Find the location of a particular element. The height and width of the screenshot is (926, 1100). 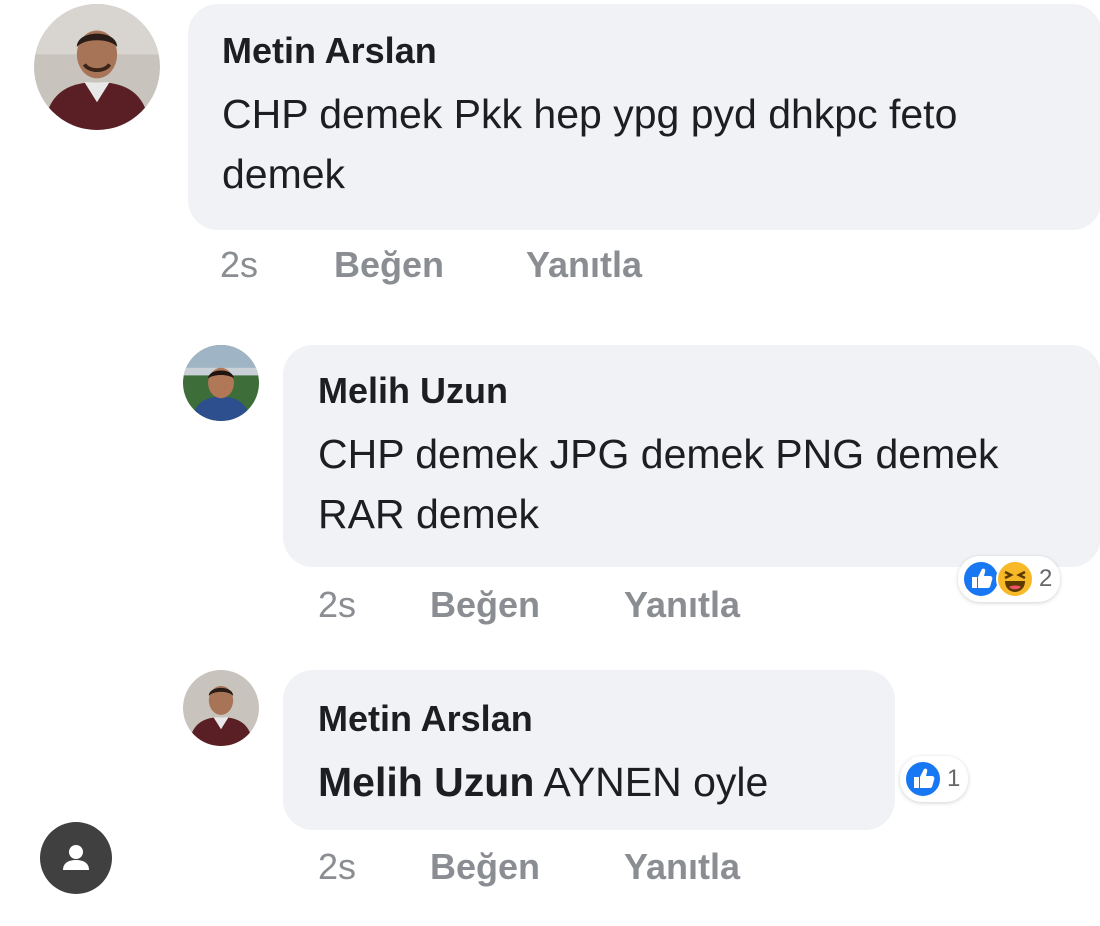

person-icon is located at coordinates (76, 857).